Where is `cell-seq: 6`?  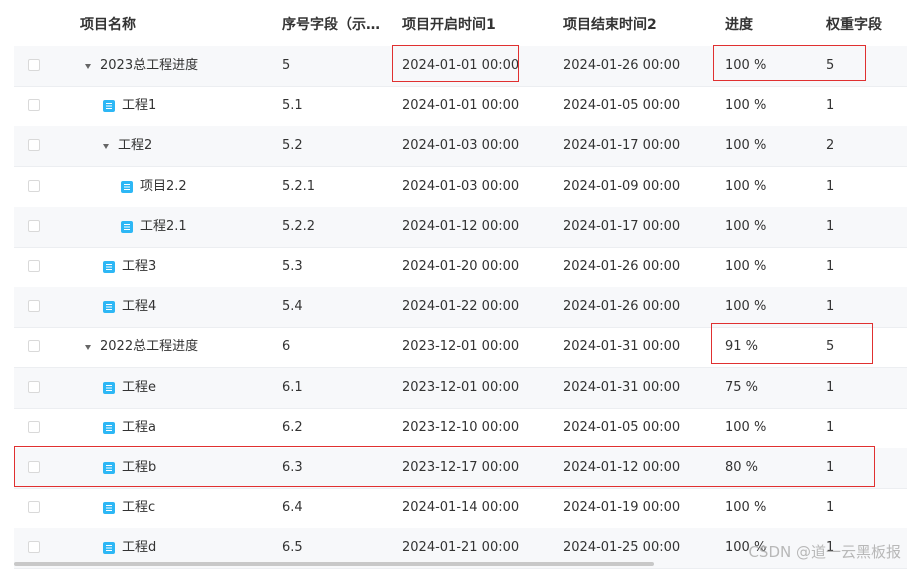 cell-seq: 6 is located at coordinates (286, 346).